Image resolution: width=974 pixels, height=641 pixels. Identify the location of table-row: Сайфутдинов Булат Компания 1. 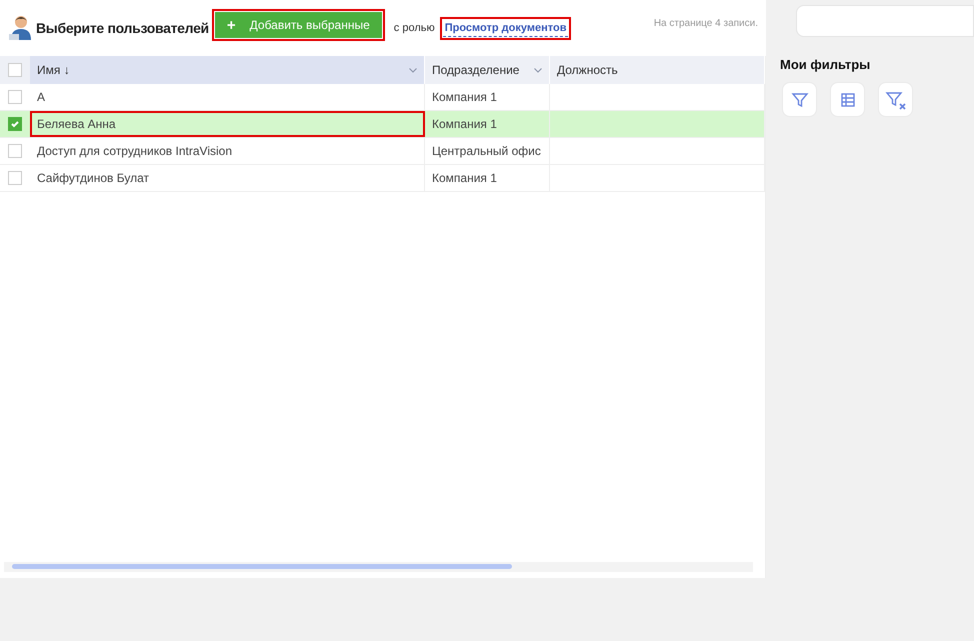
(382, 178).